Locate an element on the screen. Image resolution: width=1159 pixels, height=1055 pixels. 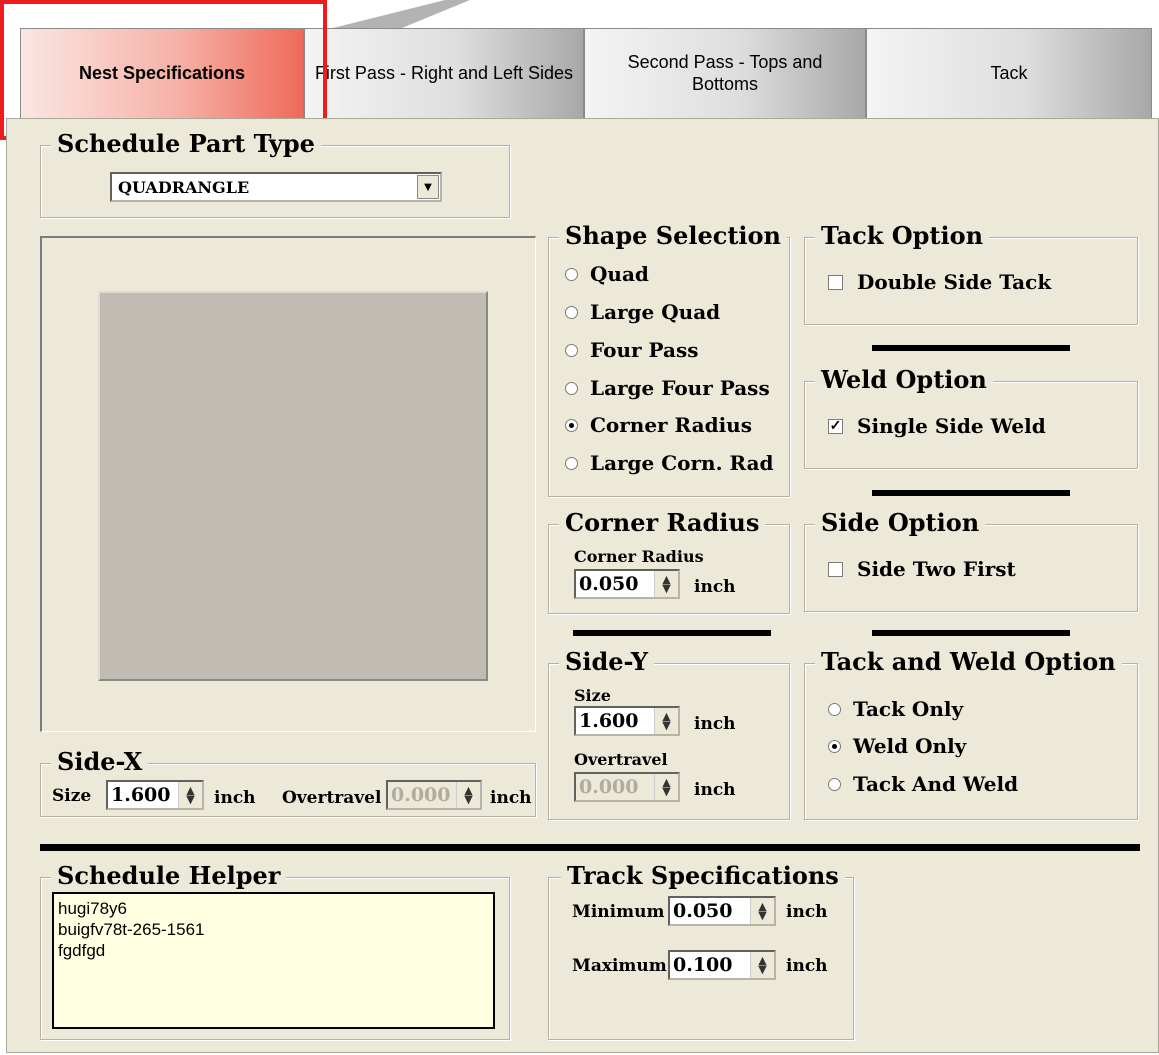
radio-label: Tack And Weld is located at coordinates (936, 784).